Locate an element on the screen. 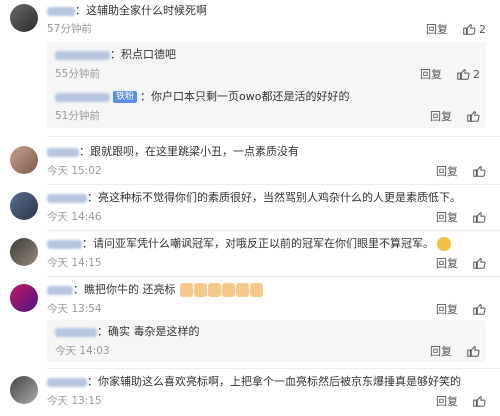 This screenshot has height=416, width=500. comment-text: ：这辅助全家什么时候死啊 is located at coordinates (141, 10).